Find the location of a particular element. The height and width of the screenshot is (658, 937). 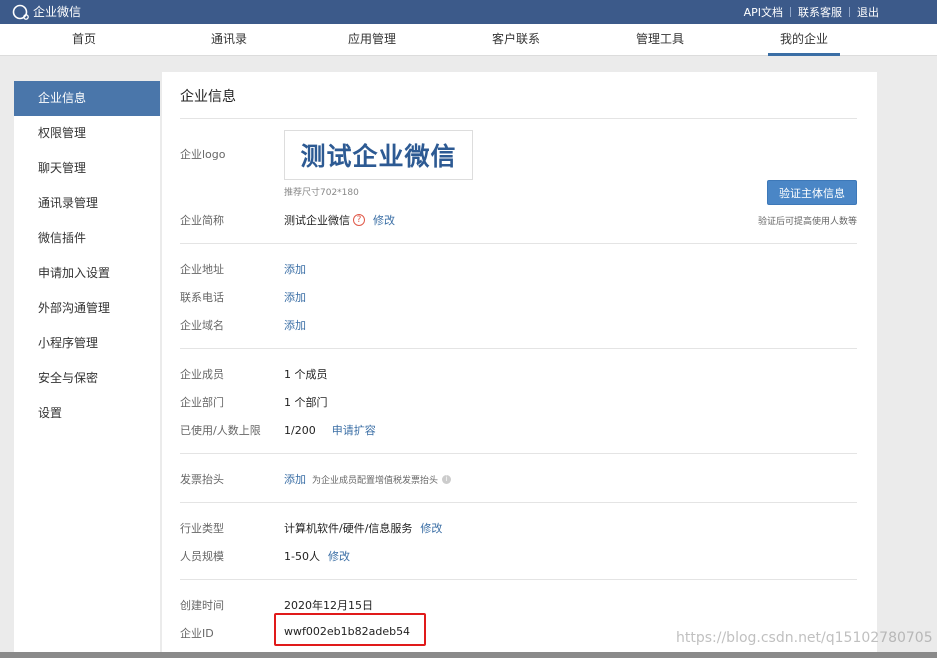

corp-id-highlight is located at coordinates (350, 629).